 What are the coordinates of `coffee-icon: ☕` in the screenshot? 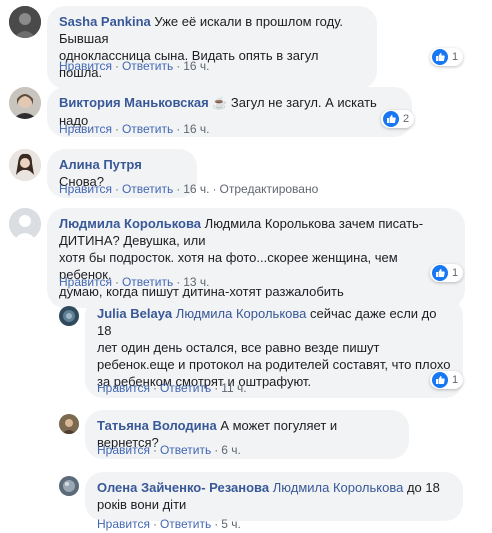 It's located at (220, 103).